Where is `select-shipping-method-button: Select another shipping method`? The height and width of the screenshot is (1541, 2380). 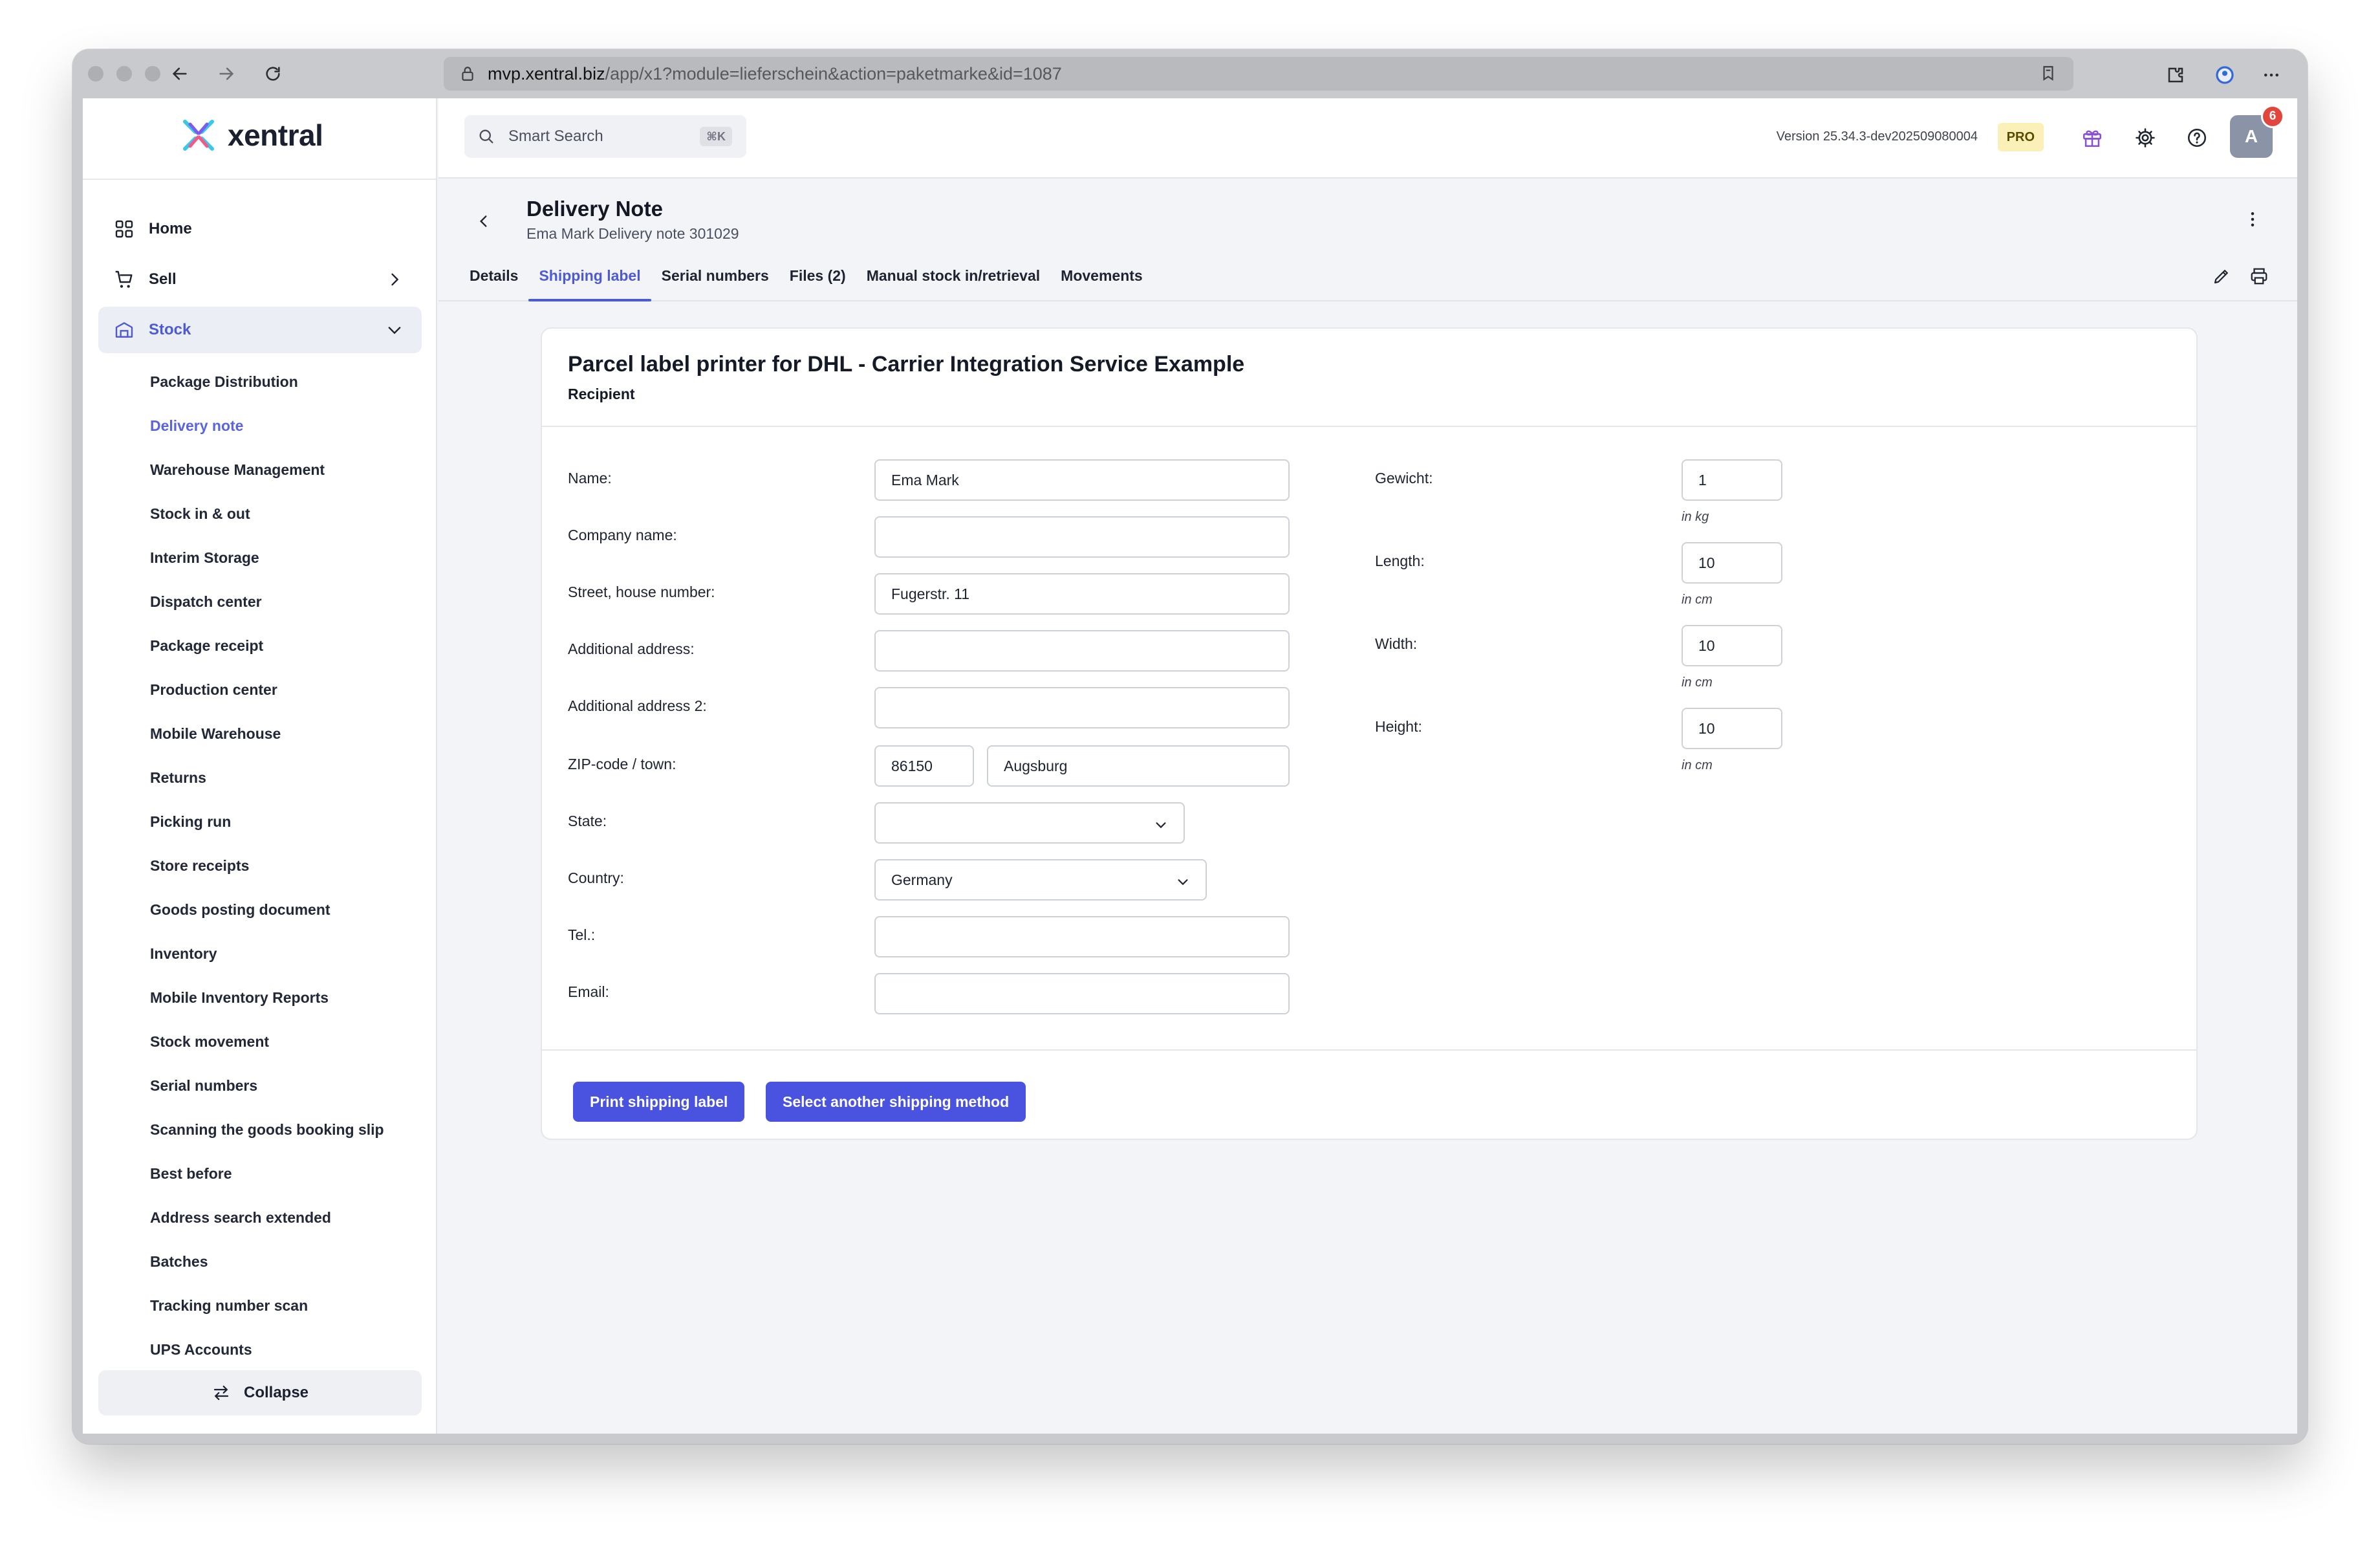
select-shipping-method-button: Select another shipping method is located at coordinates (896, 1102).